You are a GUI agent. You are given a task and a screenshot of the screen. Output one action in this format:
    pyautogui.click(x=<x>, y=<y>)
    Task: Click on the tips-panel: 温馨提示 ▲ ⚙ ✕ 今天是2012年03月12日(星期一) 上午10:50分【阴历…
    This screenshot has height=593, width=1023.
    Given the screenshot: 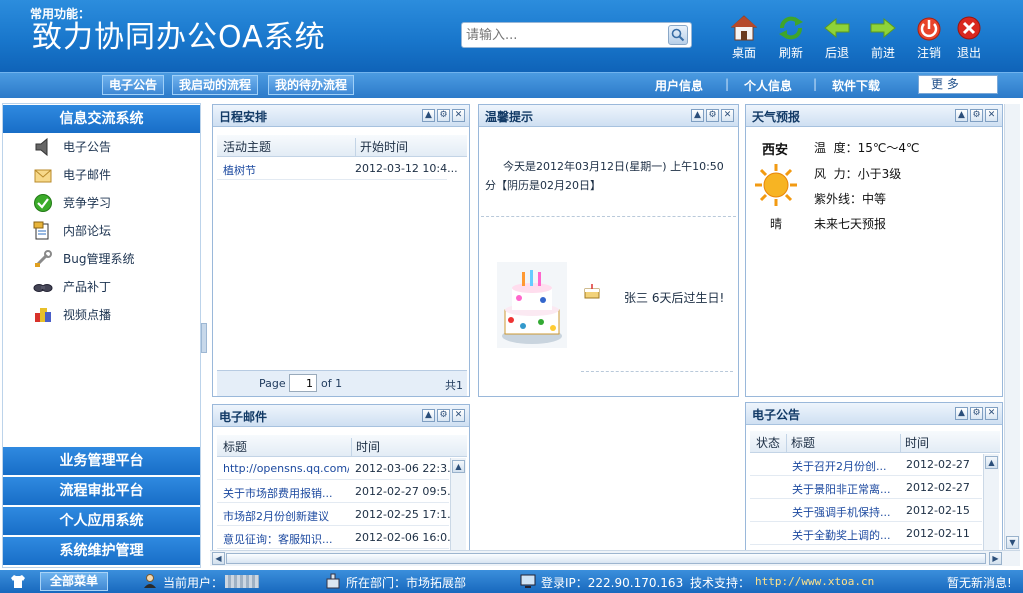 What is the action you would take?
    pyautogui.click(x=608, y=250)
    